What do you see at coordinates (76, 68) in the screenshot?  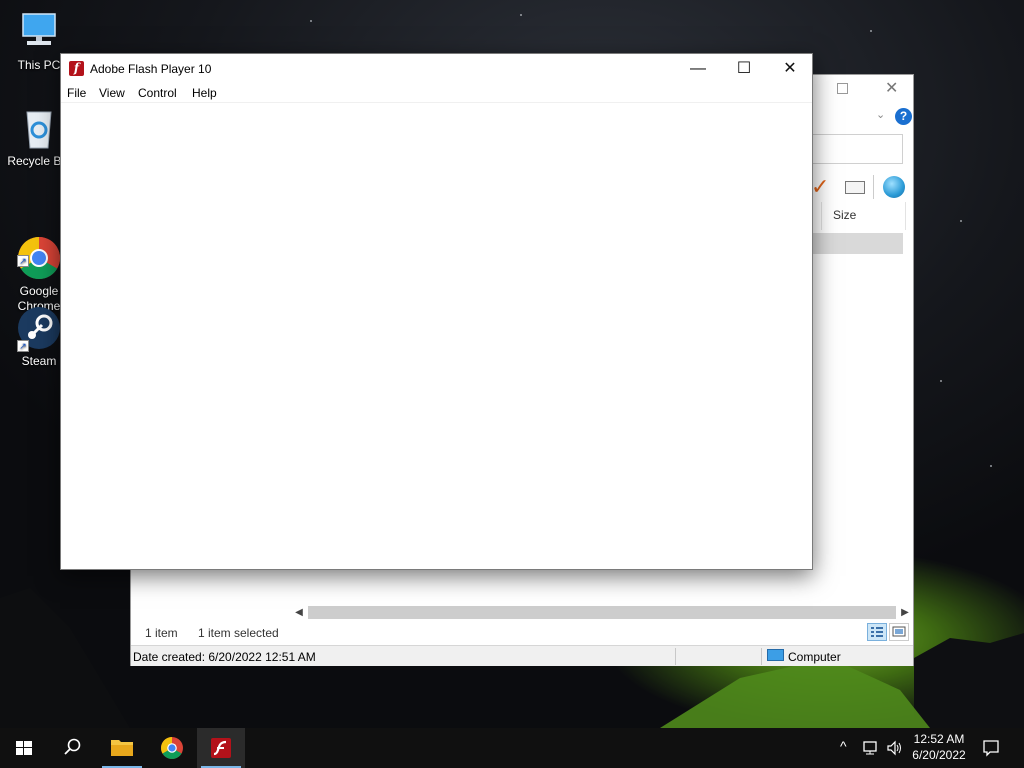 I see `flash-app-icon: f` at bounding box center [76, 68].